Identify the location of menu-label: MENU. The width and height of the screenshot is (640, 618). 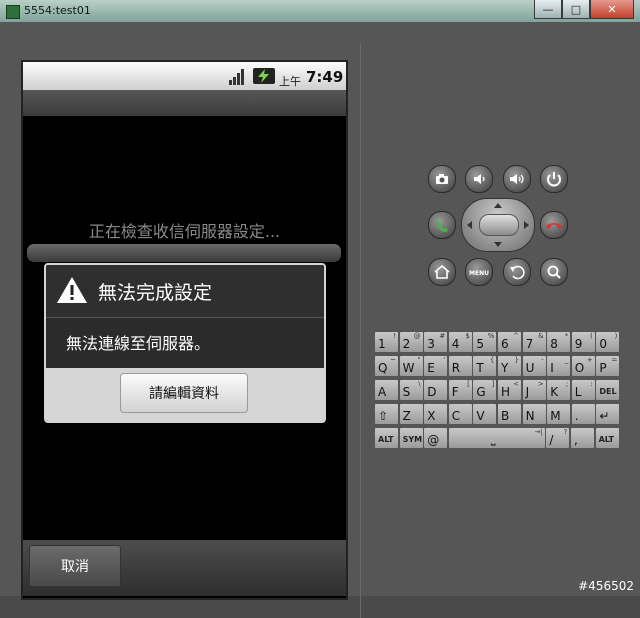
(479, 273).